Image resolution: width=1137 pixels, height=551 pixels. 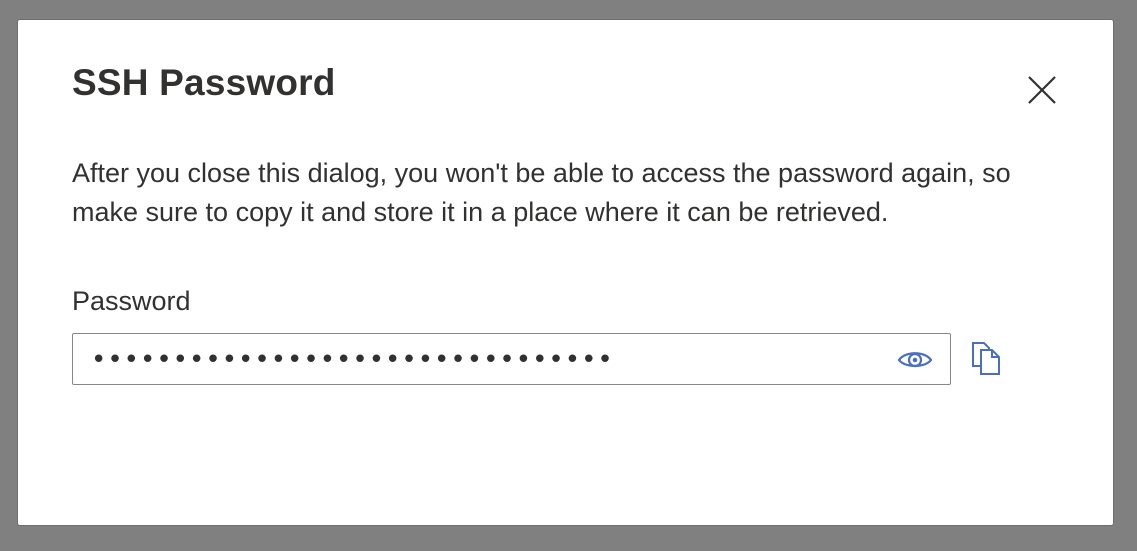 I want to click on close-button, so click(x=1042, y=90).